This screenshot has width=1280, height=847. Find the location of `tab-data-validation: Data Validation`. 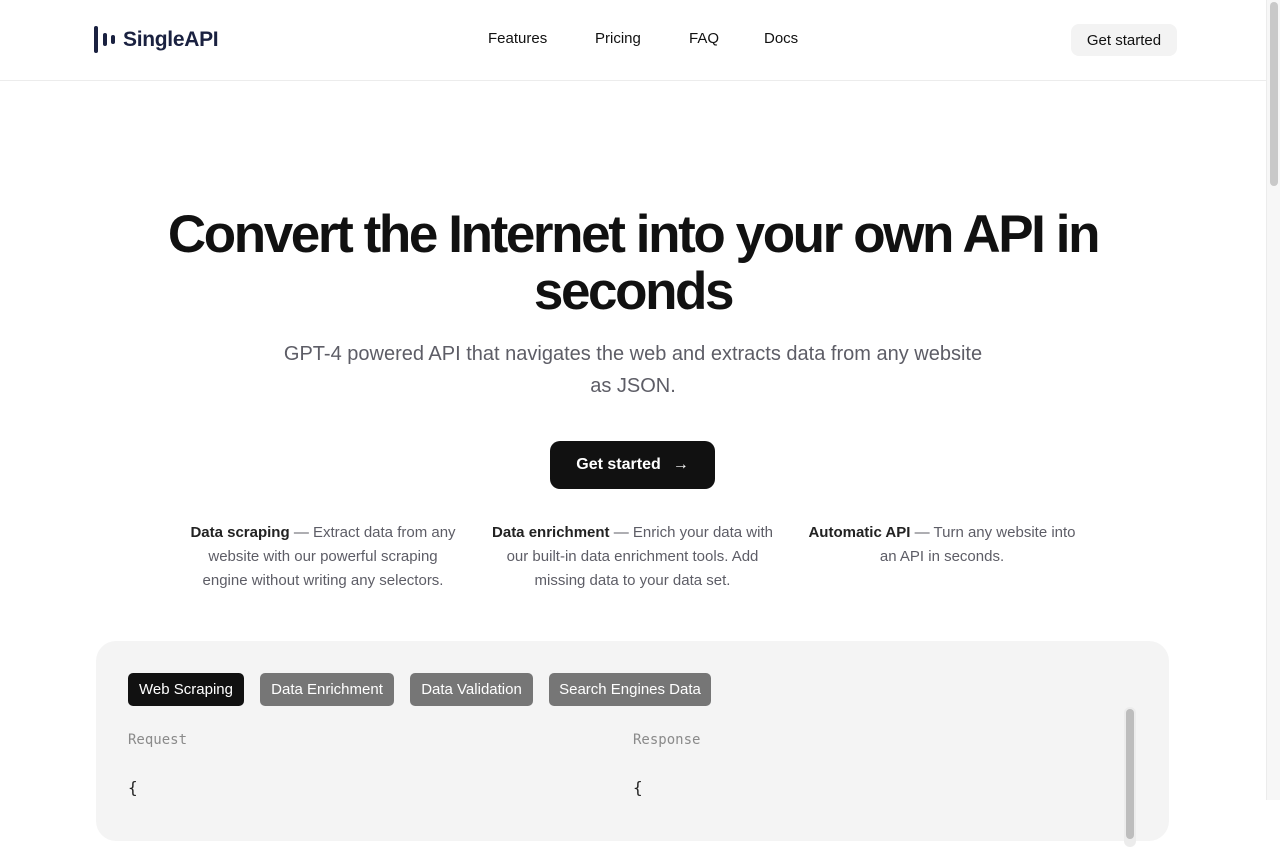

tab-data-validation: Data Validation is located at coordinates (471, 689).